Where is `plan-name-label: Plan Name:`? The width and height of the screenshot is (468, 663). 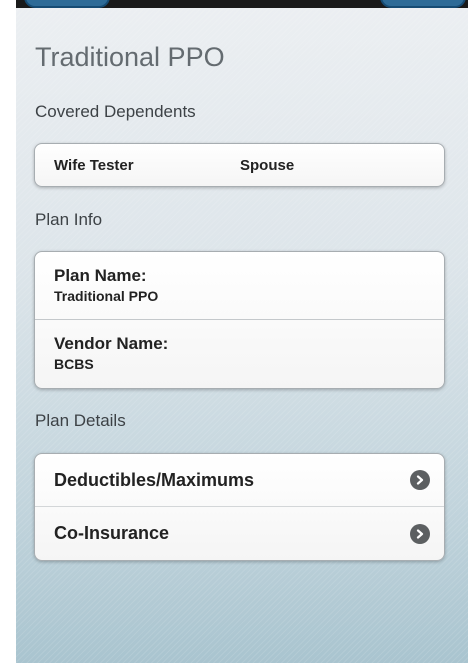
plan-name-label: Plan Name: is located at coordinates (100, 275).